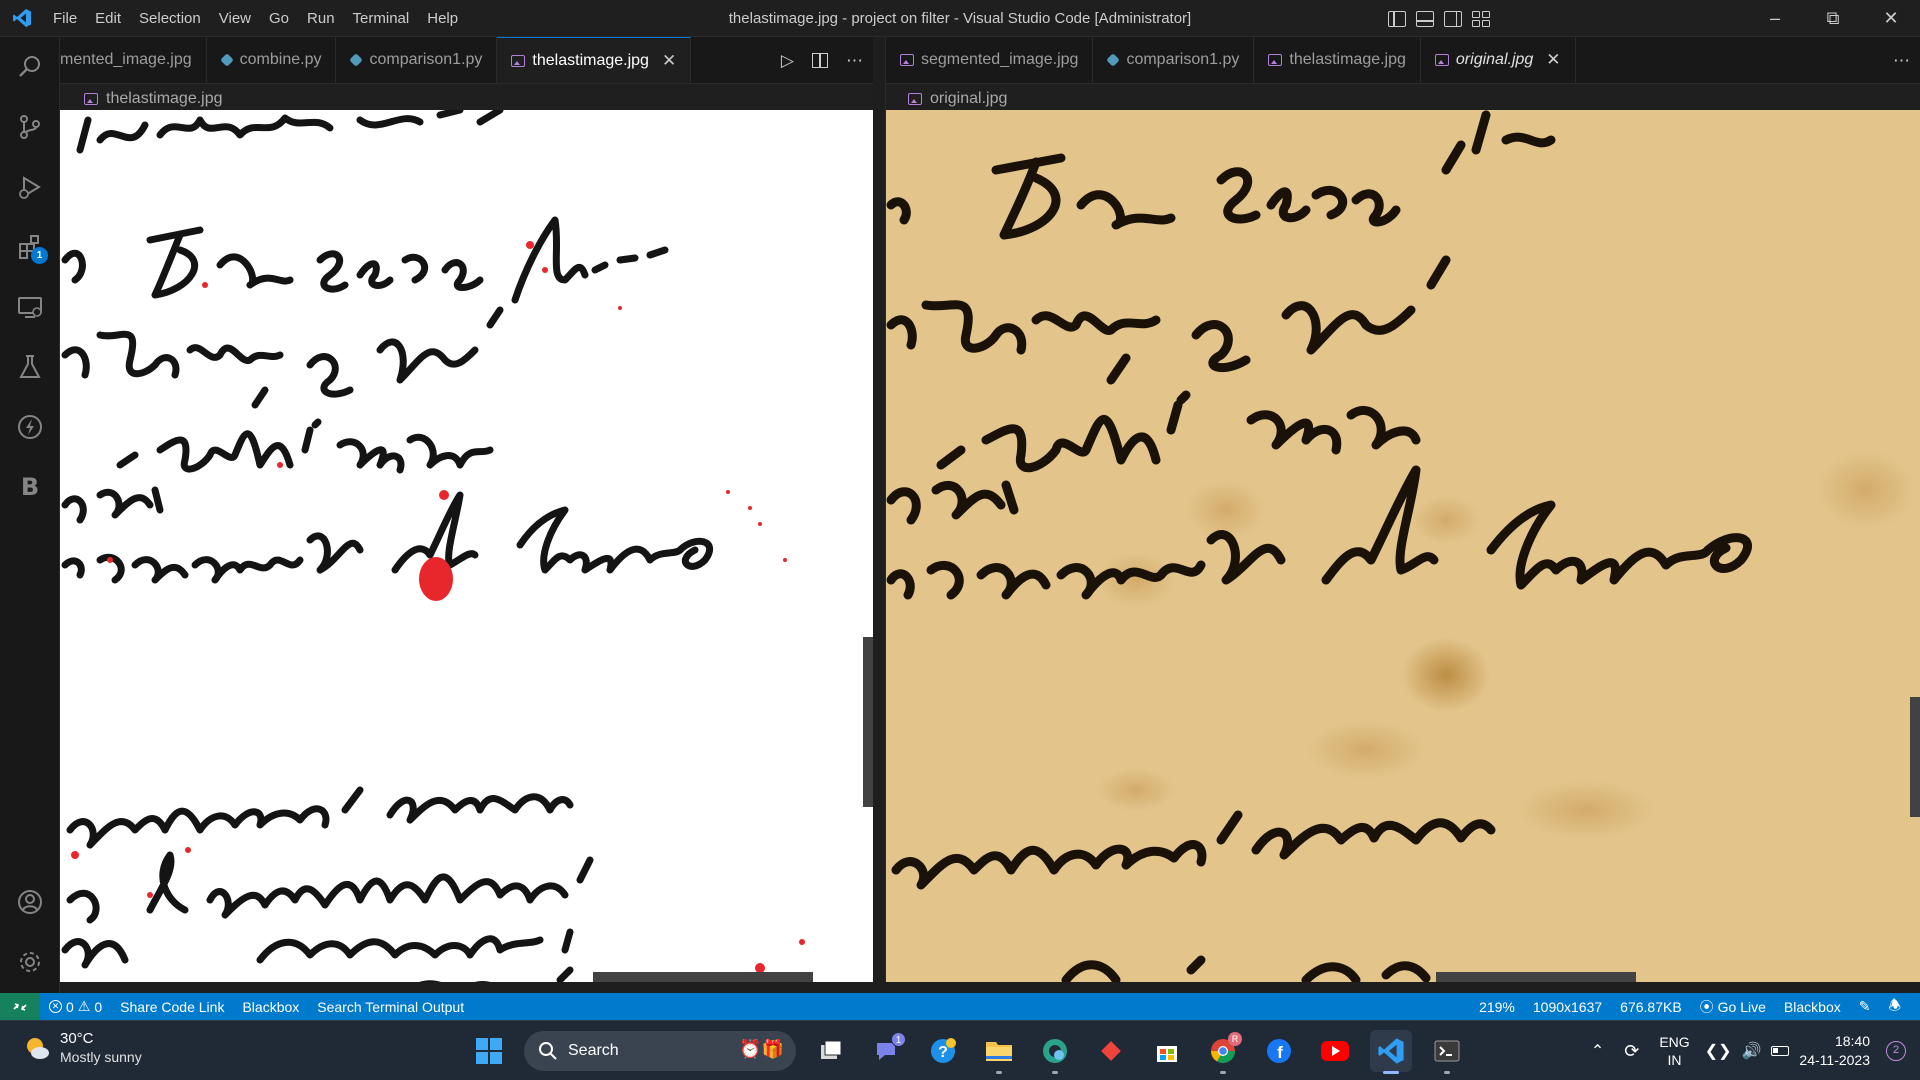 This screenshot has height=1080, width=1920. I want to click on blackbox-status: Blackbox, so click(270, 1007).